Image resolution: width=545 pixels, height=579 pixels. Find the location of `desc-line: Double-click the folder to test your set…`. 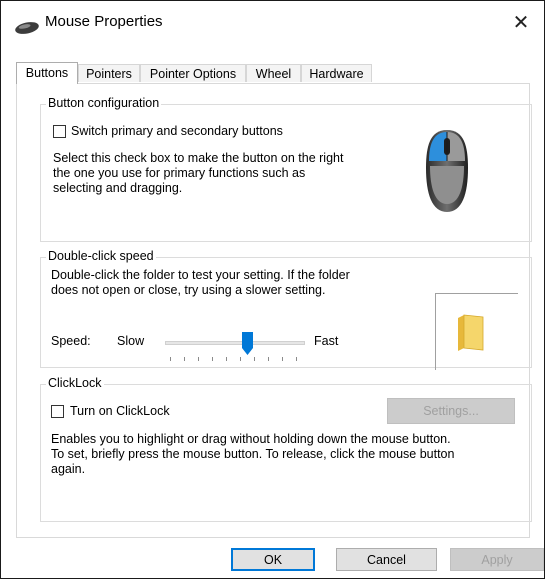

desc-line: Double-click the folder to test your set… is located at coordinates (200, 275).